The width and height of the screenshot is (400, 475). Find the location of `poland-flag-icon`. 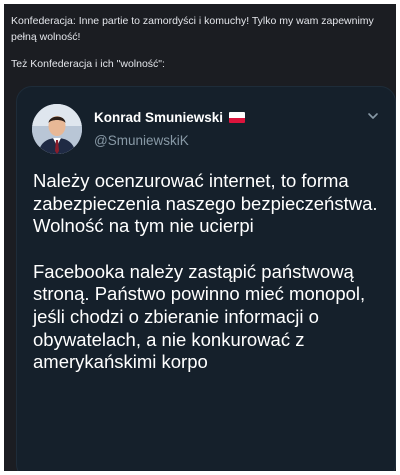

poland-flag-icon is located at coordinates (237, 117).